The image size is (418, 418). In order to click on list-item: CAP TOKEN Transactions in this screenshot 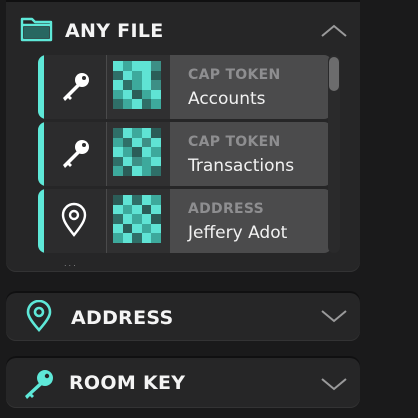, I will do `click(185, 154)`.